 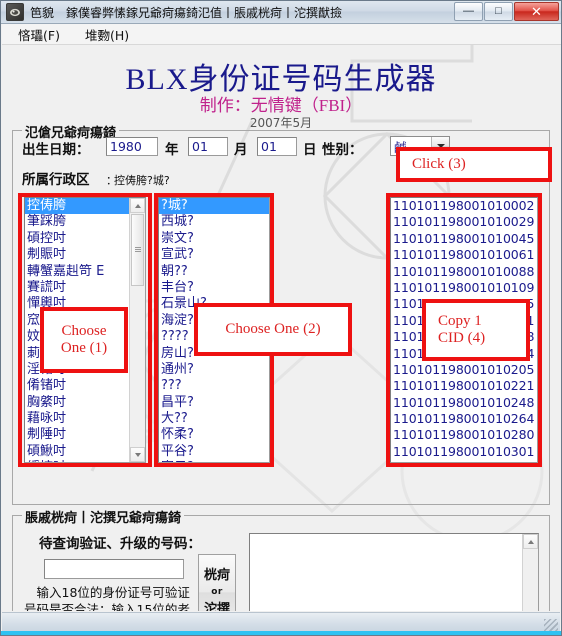 I want to click on province-scroll-thumb, so click(x=137, y=250).